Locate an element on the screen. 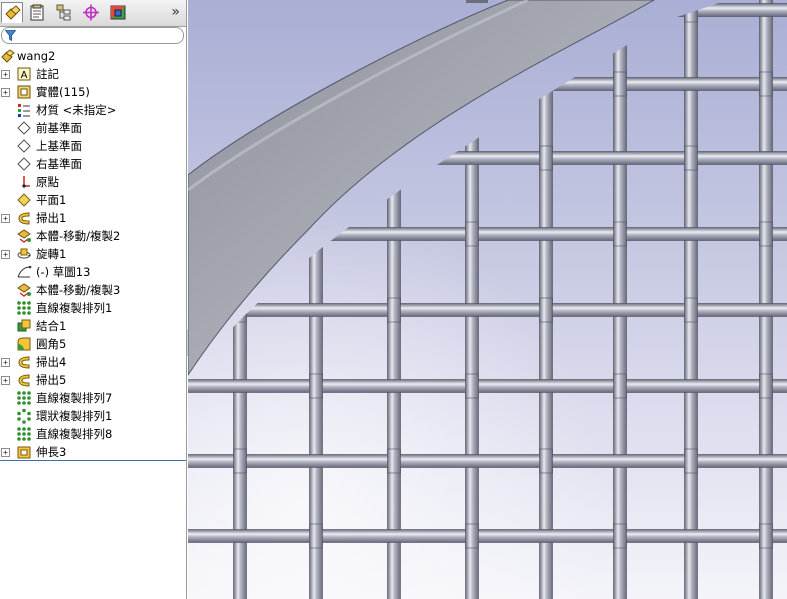 Image resolution: width=787 pixels, height=599 pixels. tree-item-label: (-) 草圖13 is located at coordinates (63, 272).